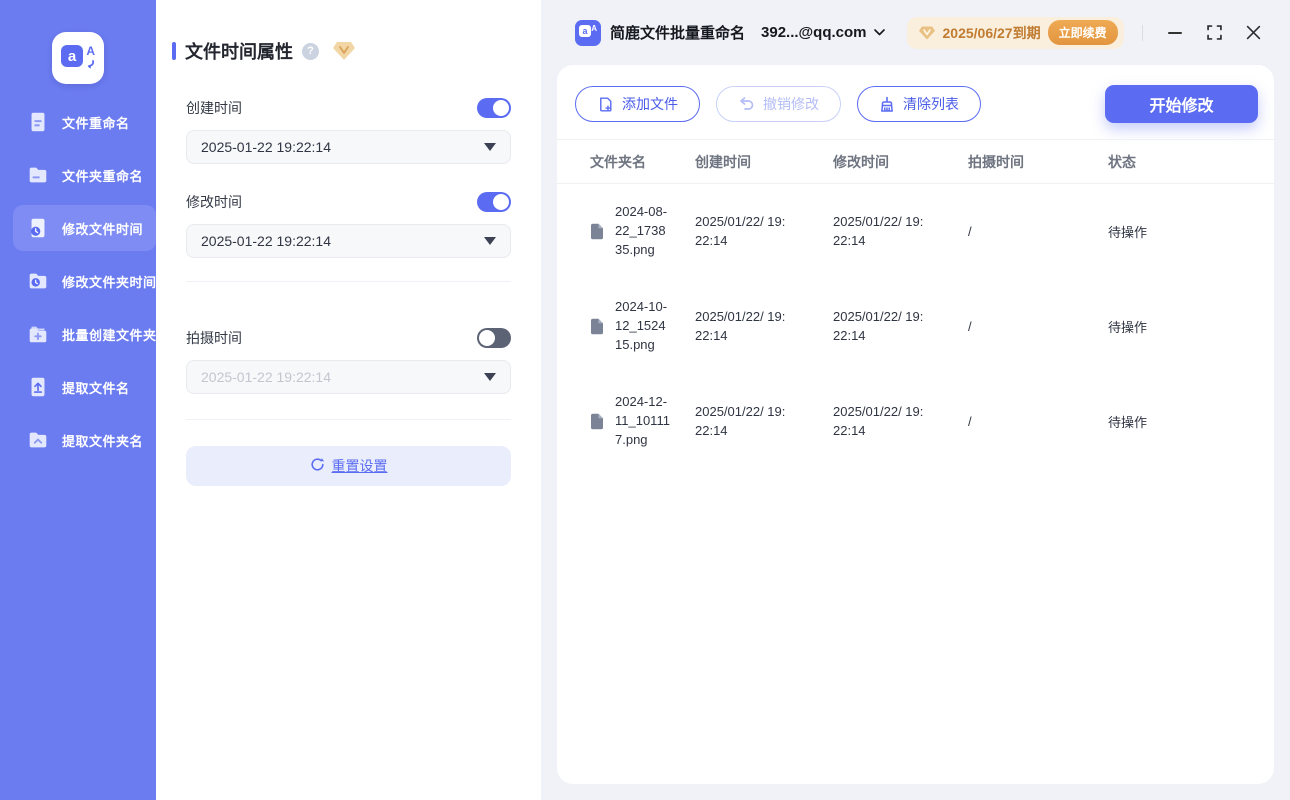  I want to click on sidebar-item-batch-create-folder: 批量创建文件夹, so click(78, 334).